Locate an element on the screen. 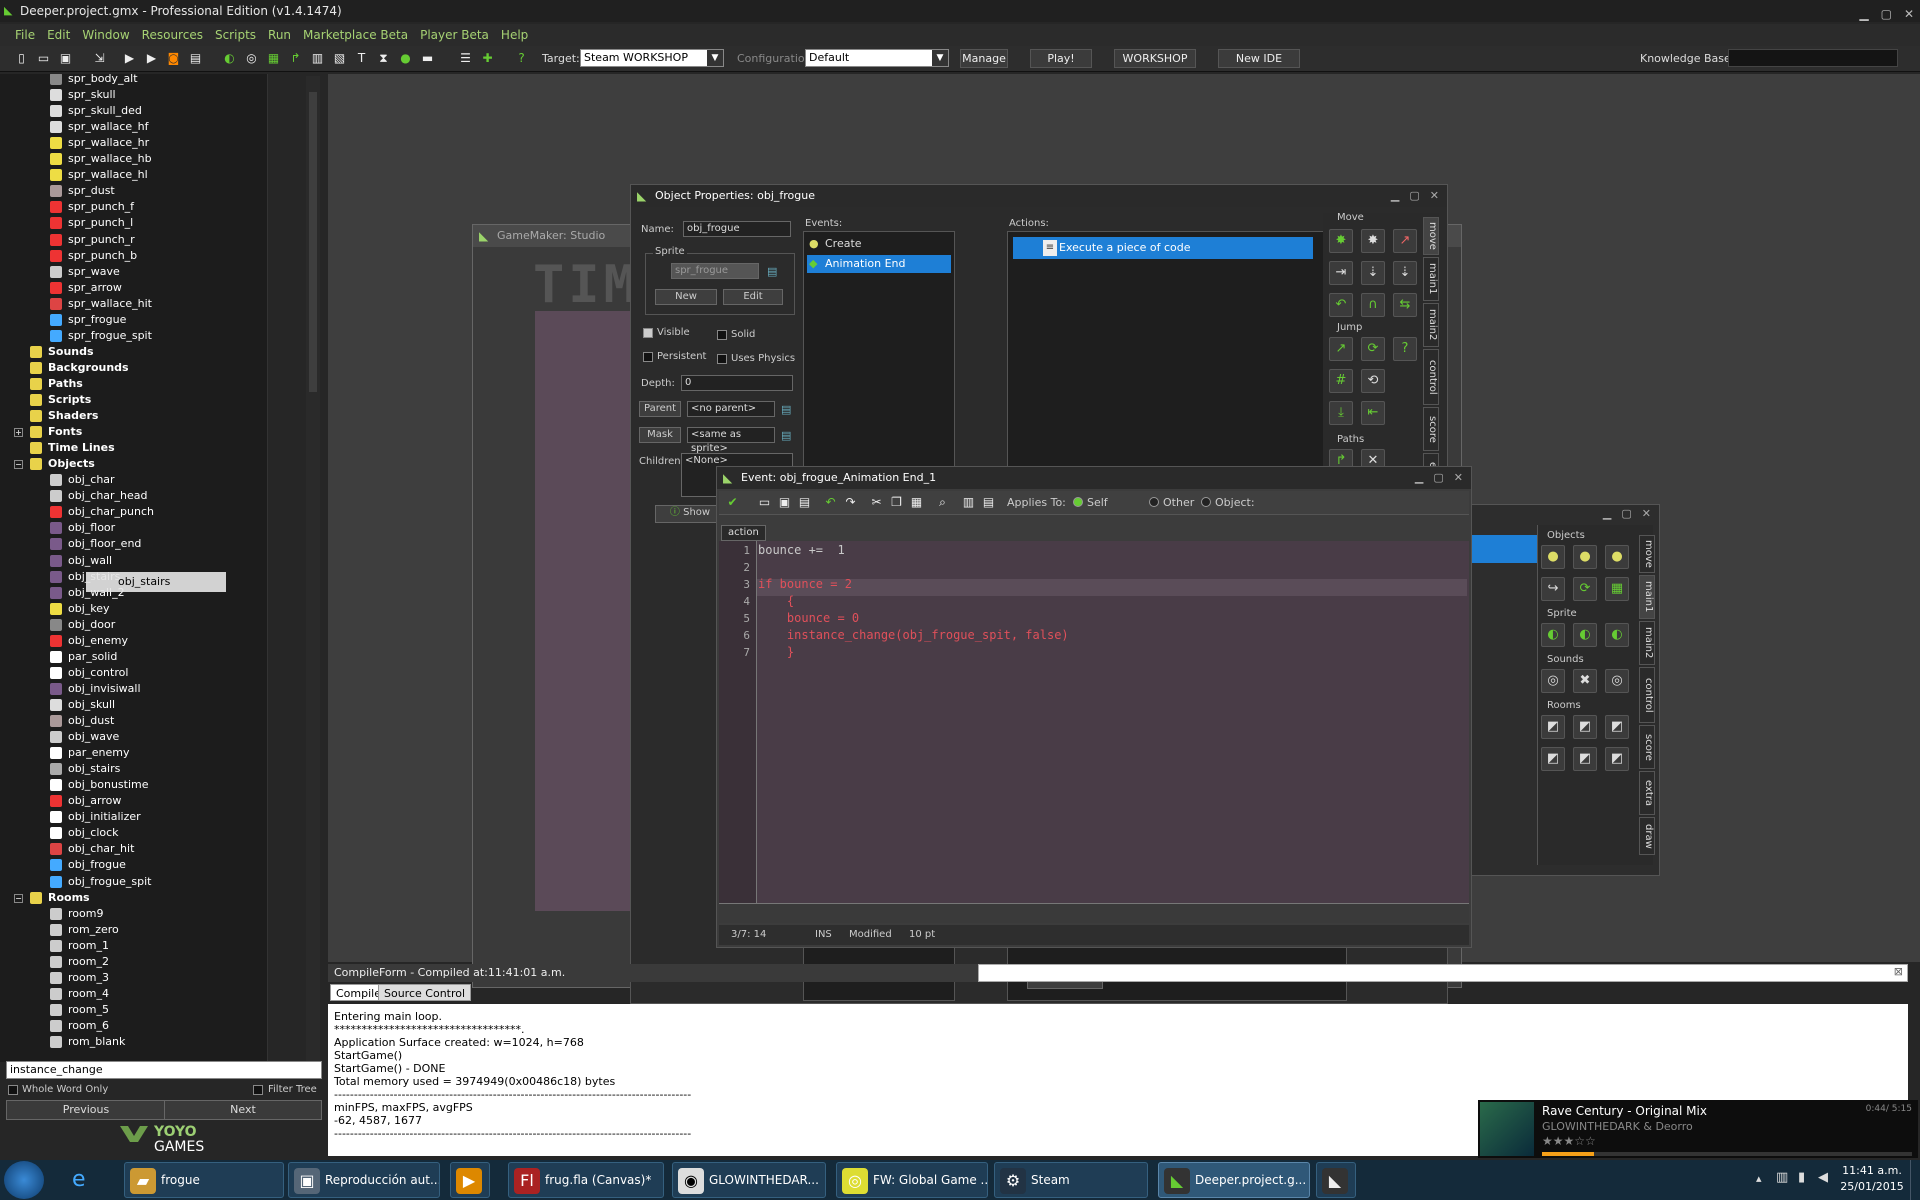  new-ide-button: New IDE is located at coordinates (1259, 58).